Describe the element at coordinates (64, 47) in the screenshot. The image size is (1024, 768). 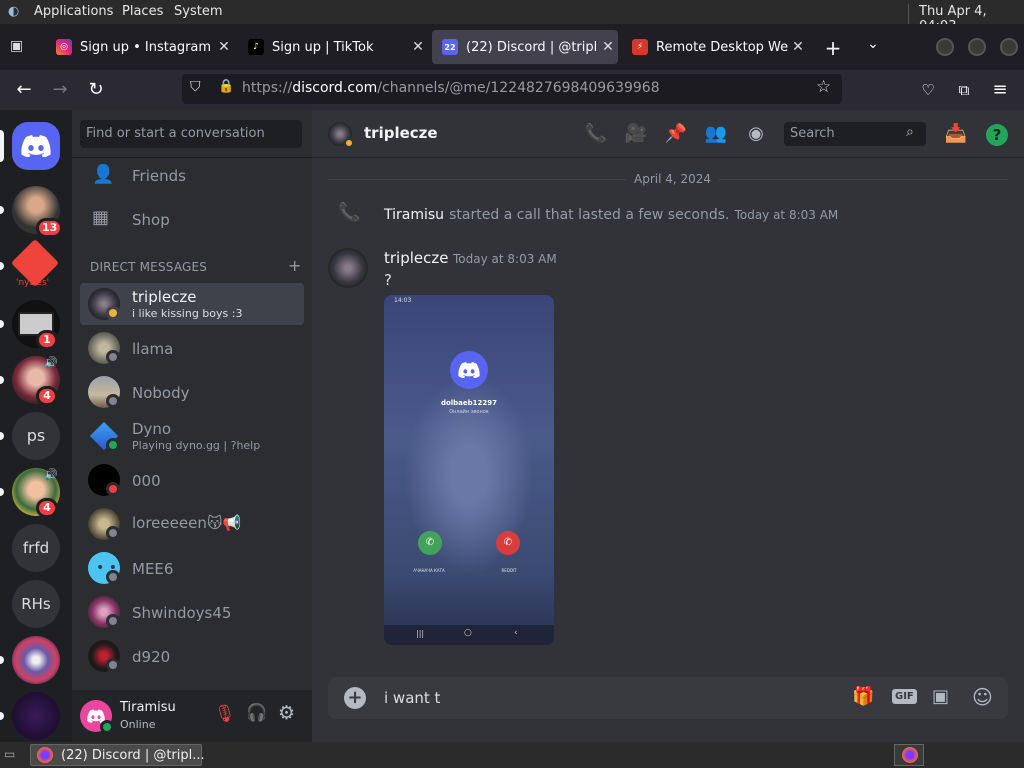
I see `instagram-icon: ◎` at that location.